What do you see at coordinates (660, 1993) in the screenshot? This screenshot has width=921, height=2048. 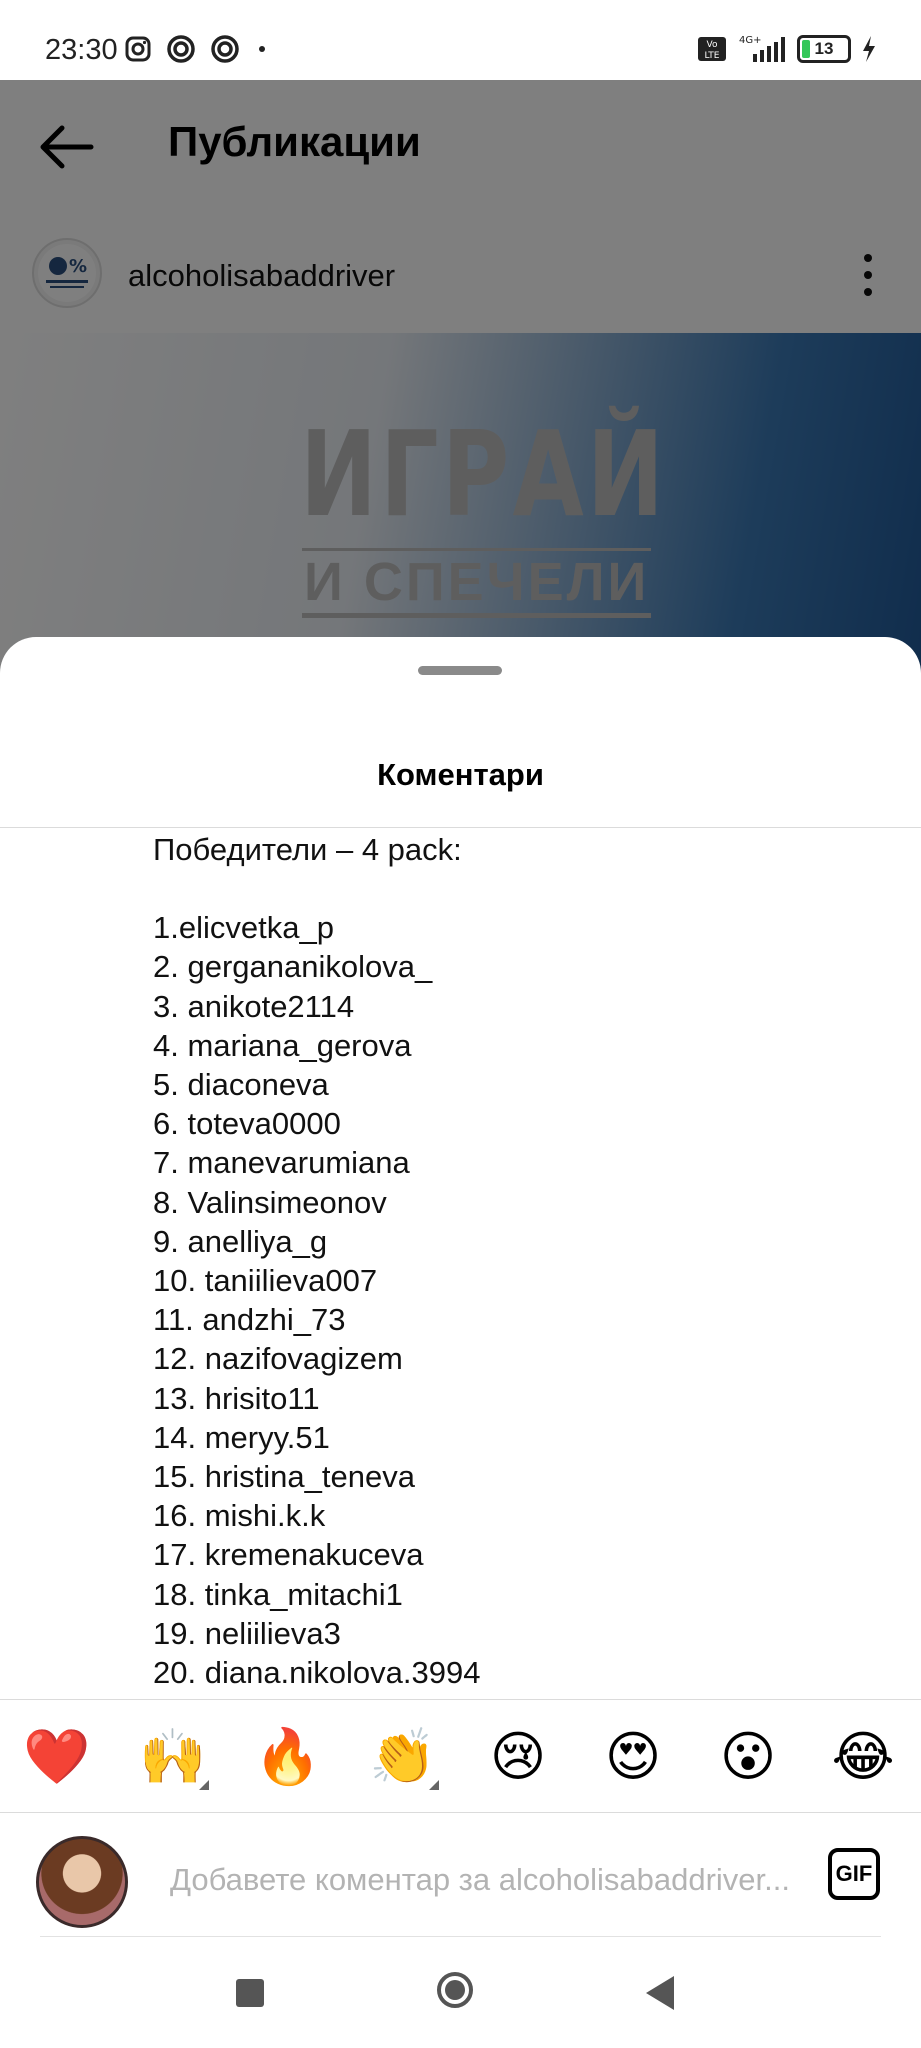 I see `back-icon` at bounding box center [660, 1993].